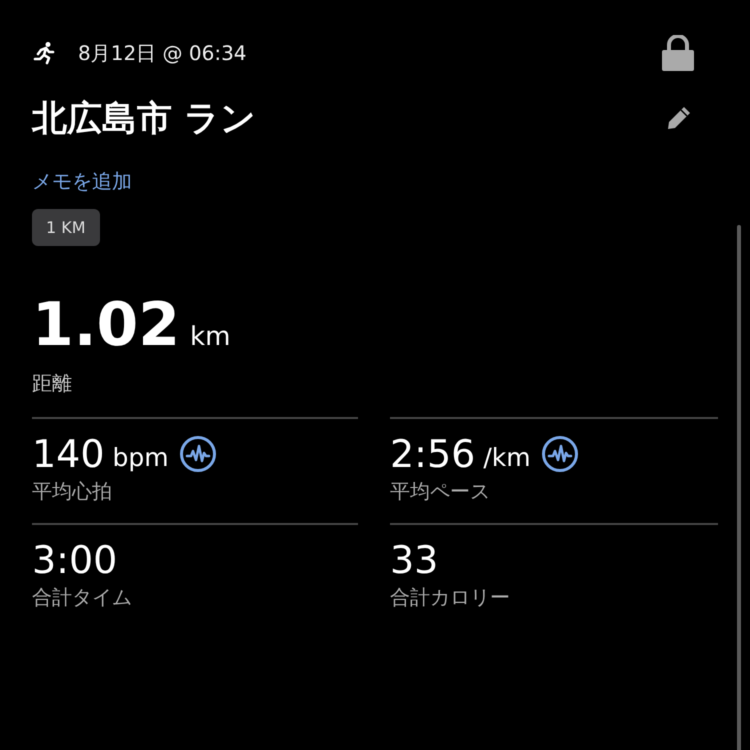  What do you see at coordinates (739, 487) in the screenshot?
I see `scrollbar` at bounding box center [739, 487].